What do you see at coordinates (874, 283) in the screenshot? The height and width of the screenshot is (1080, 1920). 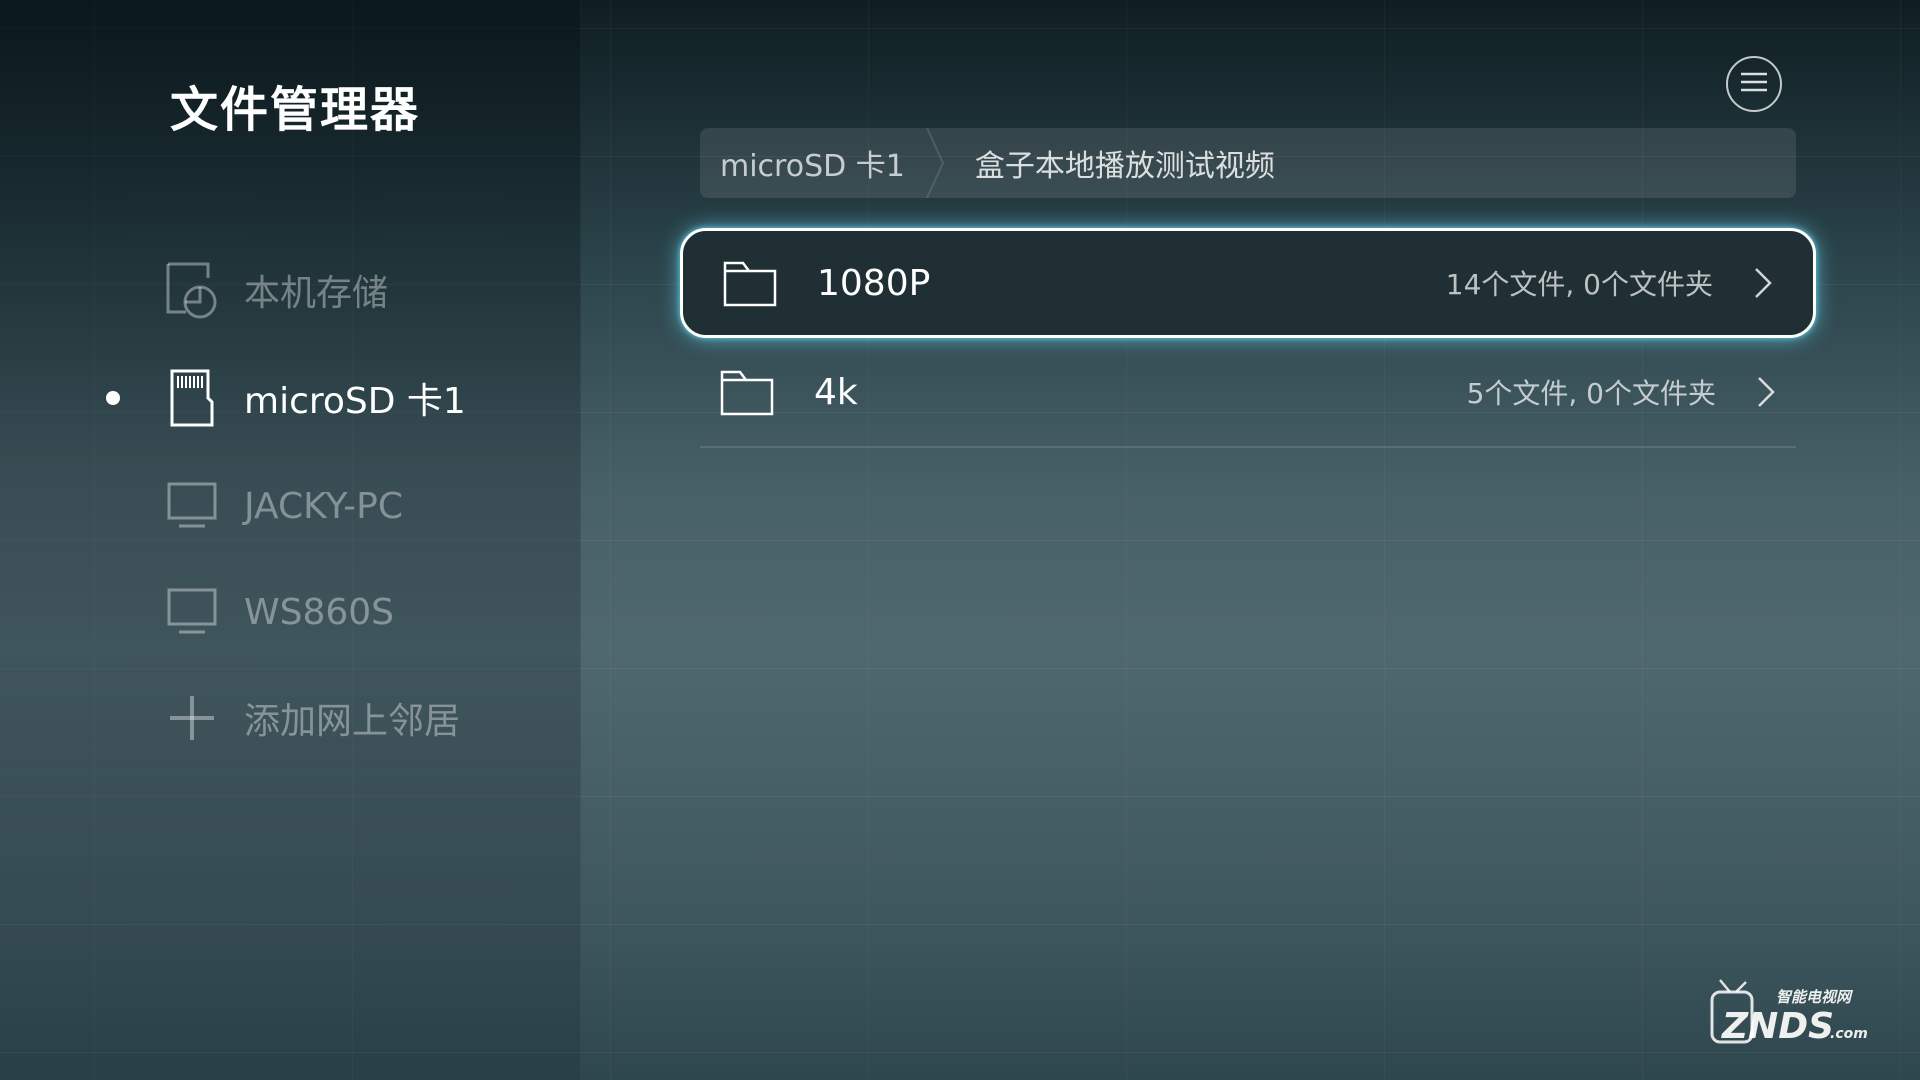 I see `file-name: 1080P` at bounding box center [874, 283].